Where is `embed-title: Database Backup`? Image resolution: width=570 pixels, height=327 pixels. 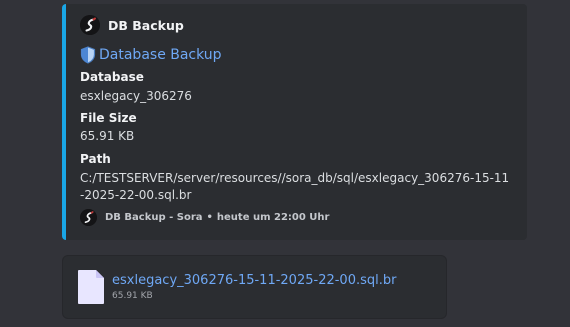
embed-title: Database Backup is located at coordinates (160, 55).